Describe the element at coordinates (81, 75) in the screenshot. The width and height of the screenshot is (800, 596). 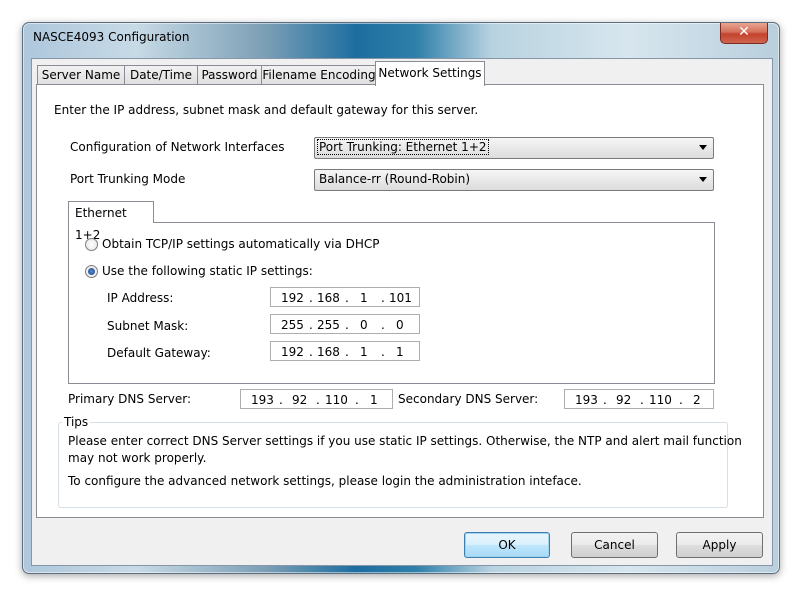
I see `tab-server-name: Server Name` at that location.